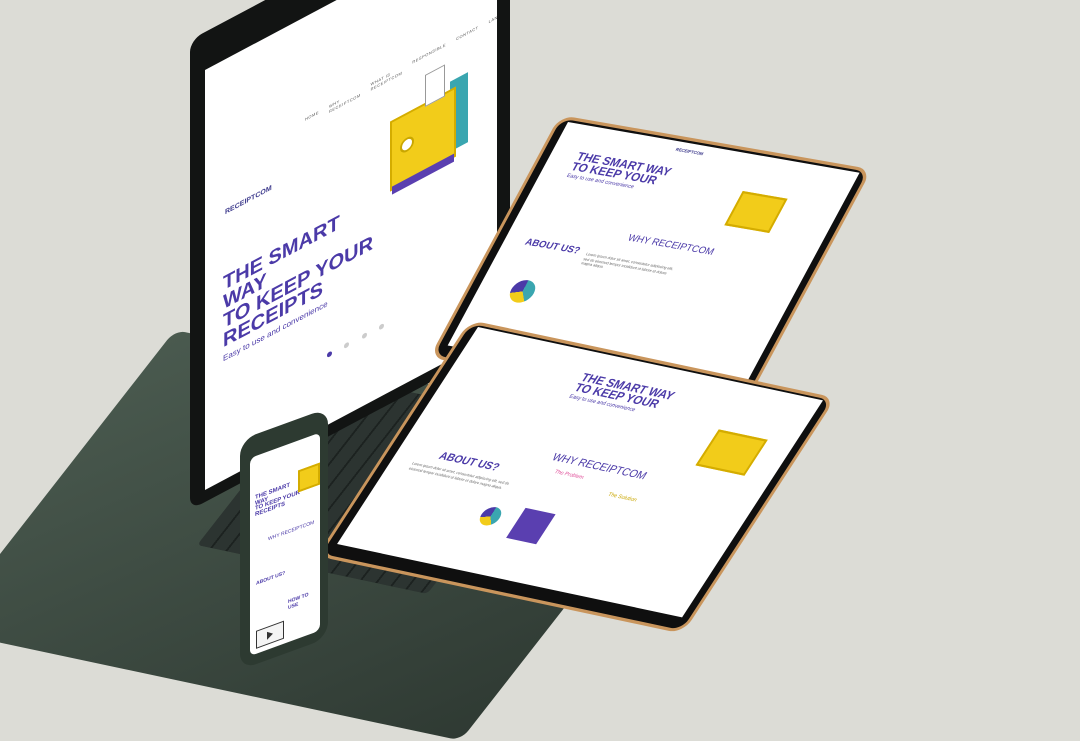 Image resolution: width=1080 pixels, height=741 pixels. Describe the element at coordinates (291, 531) in the screenshot. I see `ph-why-heading: WHY RECEIPTCOM` at that location.